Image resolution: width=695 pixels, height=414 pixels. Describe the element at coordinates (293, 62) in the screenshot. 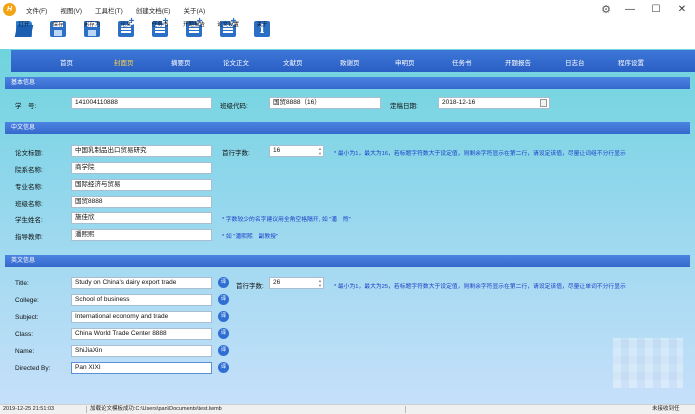

I see `nav-references: 文献页` at that location.